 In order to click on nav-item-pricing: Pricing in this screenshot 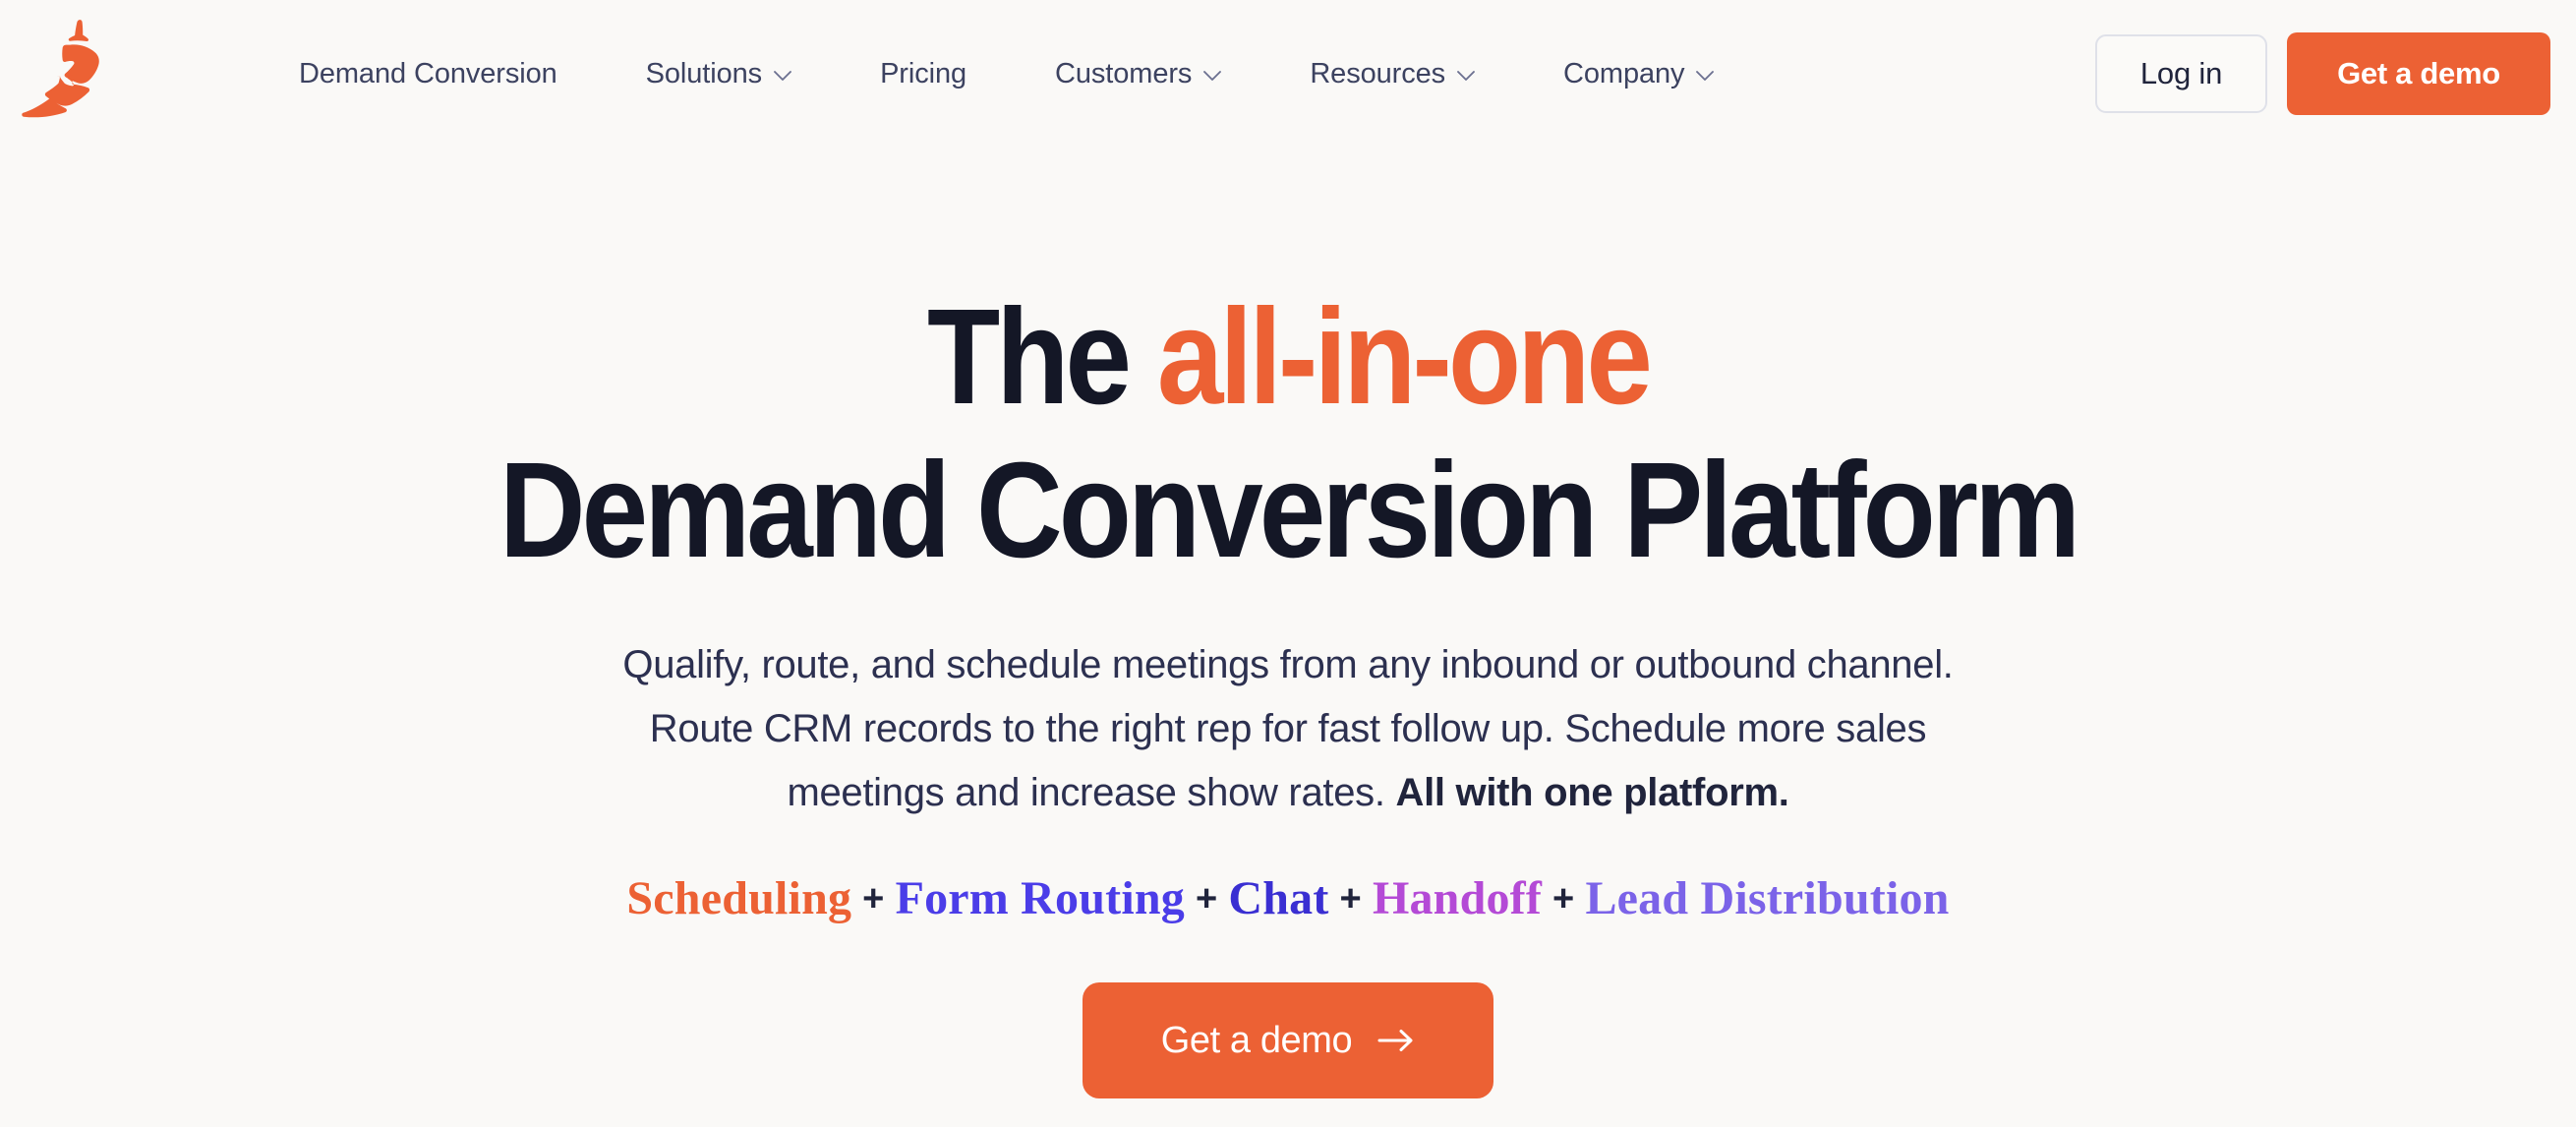, I will do `click(923, 73)`.